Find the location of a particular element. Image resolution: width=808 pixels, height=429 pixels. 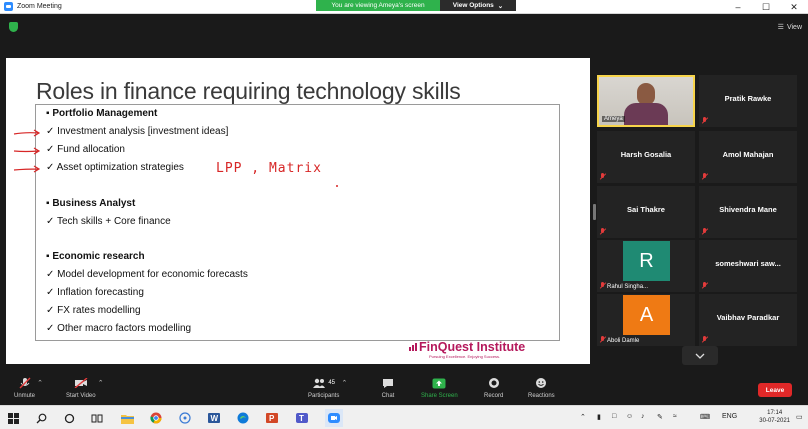

participant-tile: Vaibhav Paradkar is located at coordinates (748, 320).